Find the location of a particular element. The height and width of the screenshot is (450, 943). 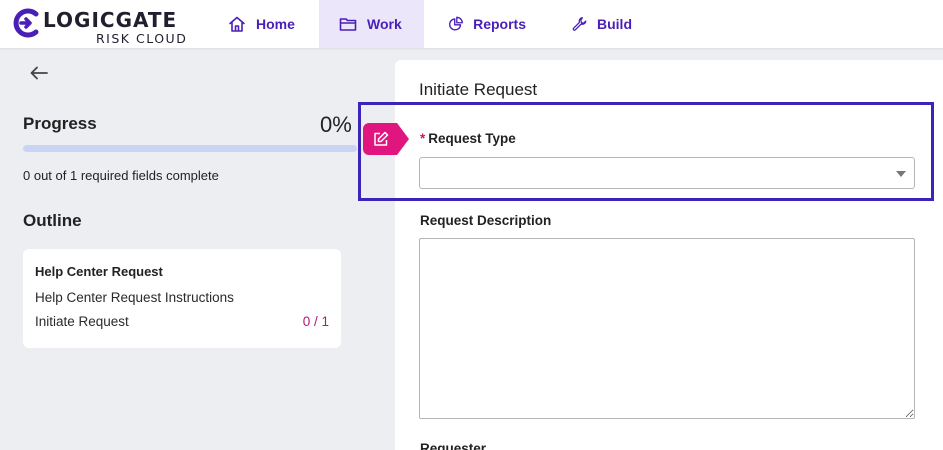

nav-tab-work: Work is located at coordinates (371, 24).